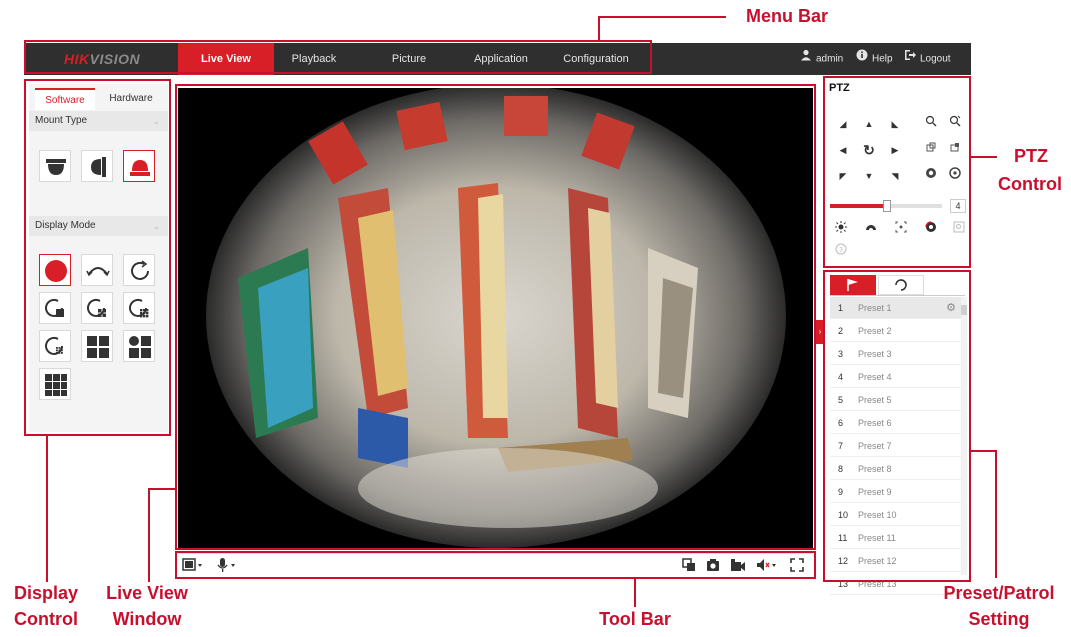  What do you see at coordinates (635, 619) in the screenshot?
I see `annotation-tool-bar: Tool Bar` at bounding box center [635, 619].